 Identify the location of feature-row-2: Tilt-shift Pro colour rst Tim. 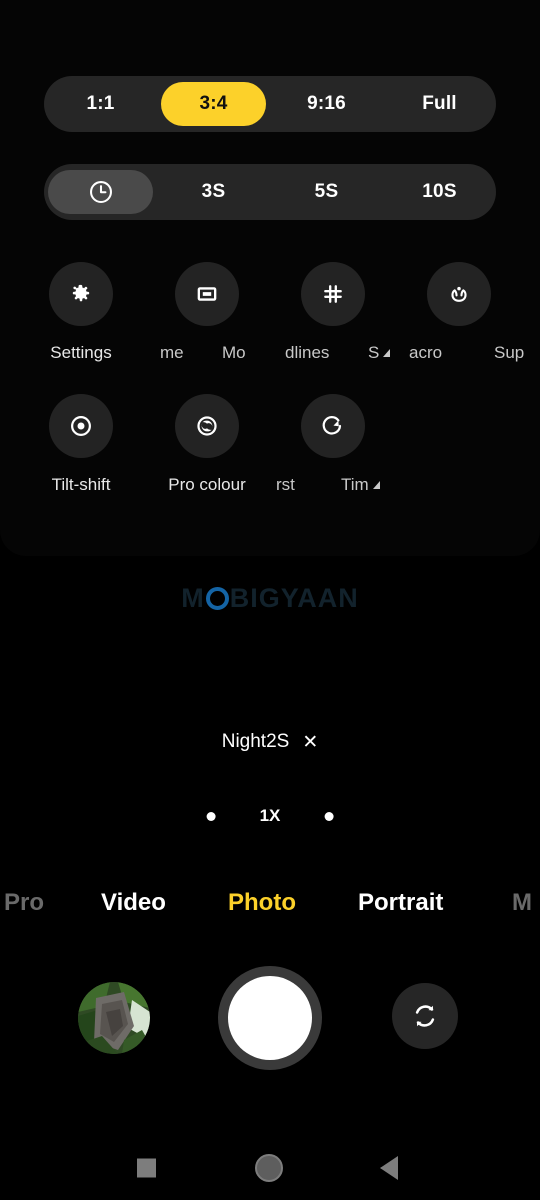
(270, 460).